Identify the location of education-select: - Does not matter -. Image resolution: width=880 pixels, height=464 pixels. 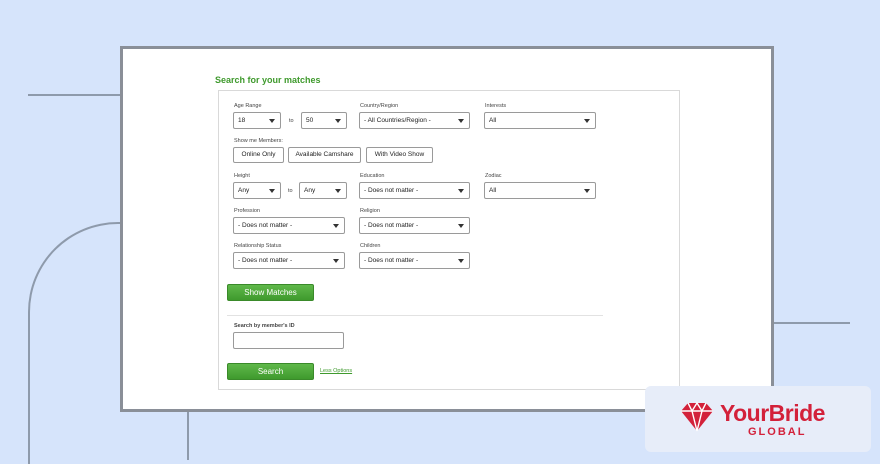
(414, 190).